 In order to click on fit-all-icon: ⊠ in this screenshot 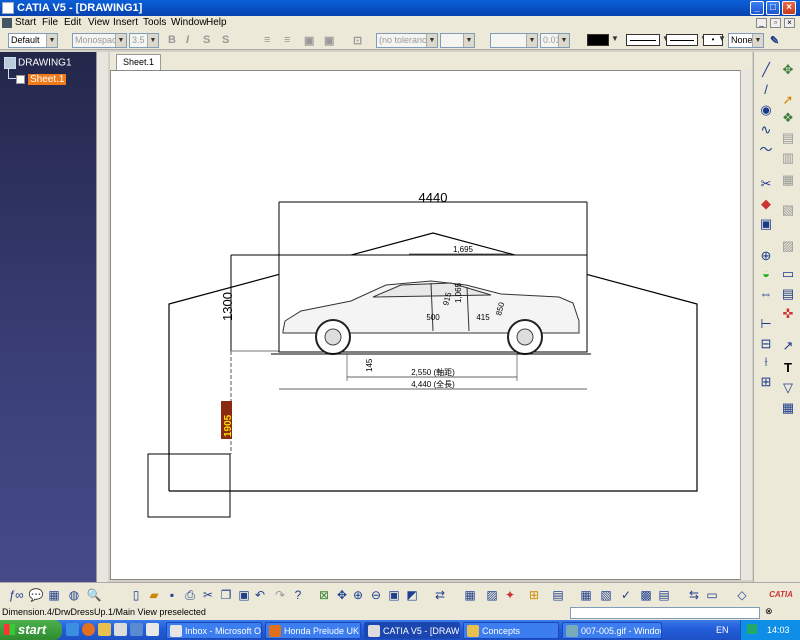, I will do `click(324, 595)`.